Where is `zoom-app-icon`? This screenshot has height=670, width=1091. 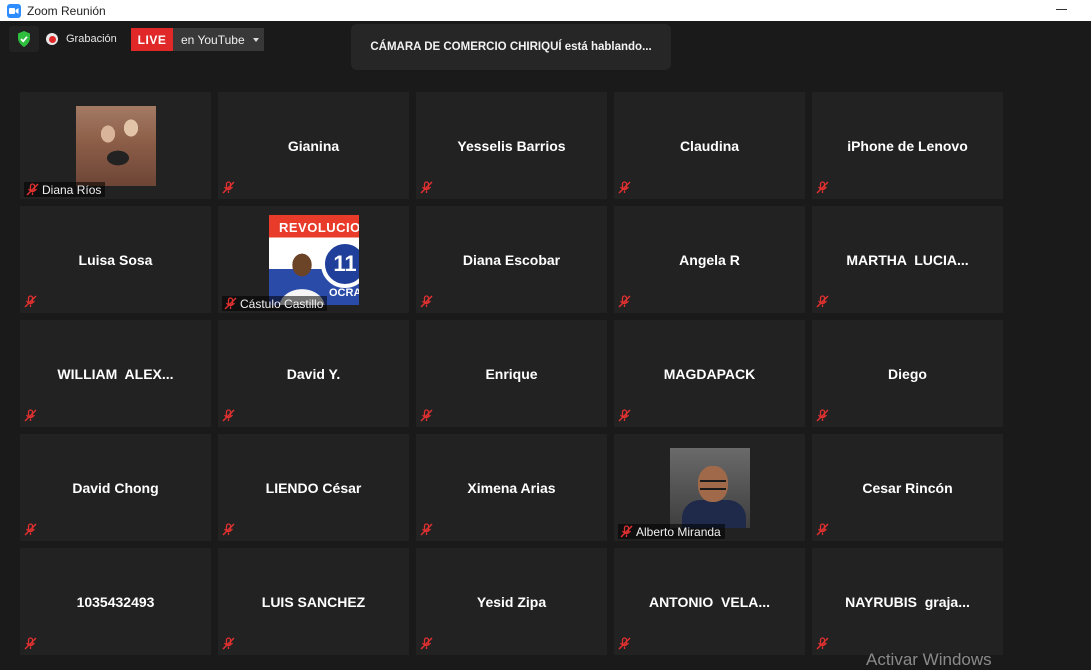 zoom-app-icon is located at coordinates (14, 10).